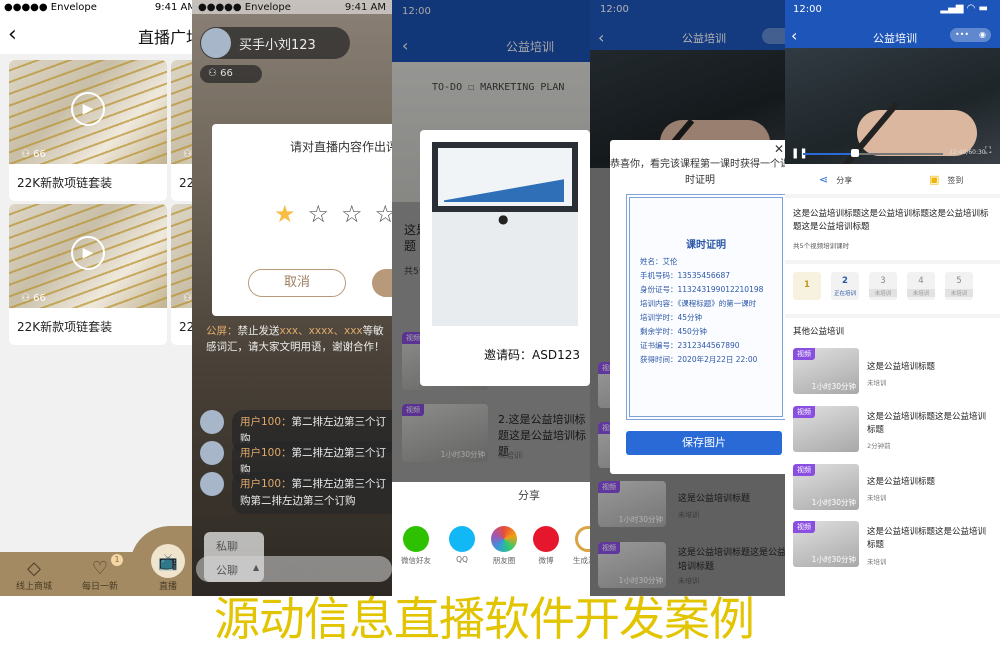 Image resolution: width=1000 pixels, height=650 pixels. What do you see at coordinates (546, 546) in the screenshot?
I see `share-weibo: 微博` at bounding box center [546, 546].